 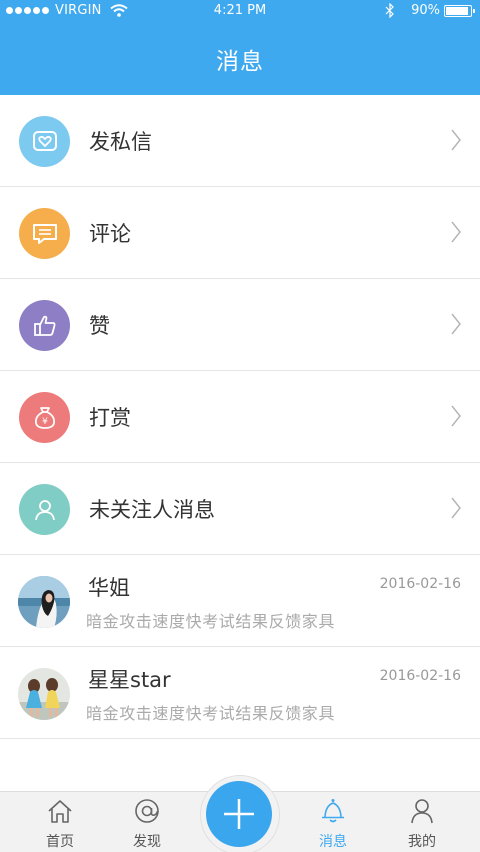 I want to click on tip-icon-circle: ¥, so click(x=44, y=417).